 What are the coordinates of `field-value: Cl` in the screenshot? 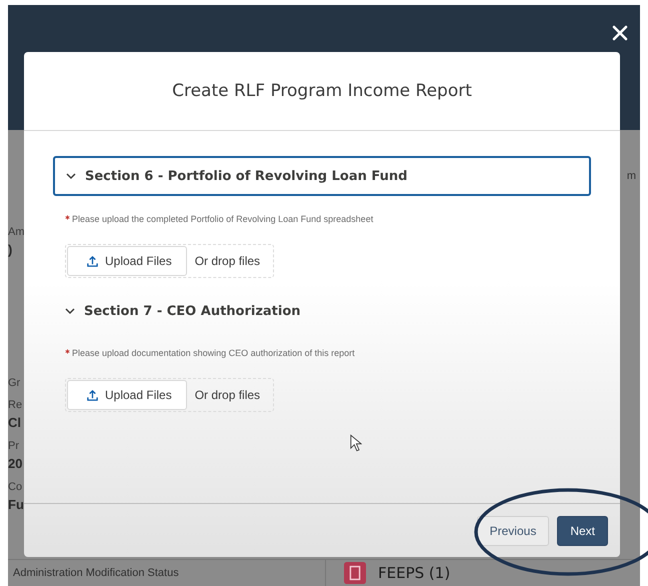 It's located at (15, 422).